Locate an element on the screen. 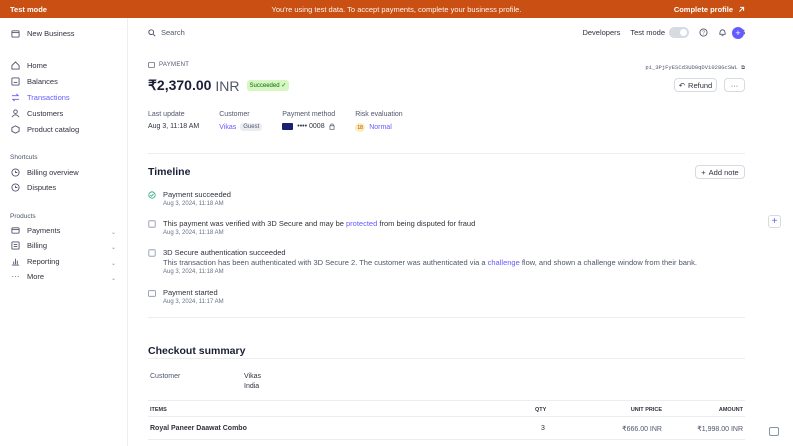 The height and width of the screenshot is (446, 793). shortcuts-heading: Shortcuts is located at coordinates (24, 157).